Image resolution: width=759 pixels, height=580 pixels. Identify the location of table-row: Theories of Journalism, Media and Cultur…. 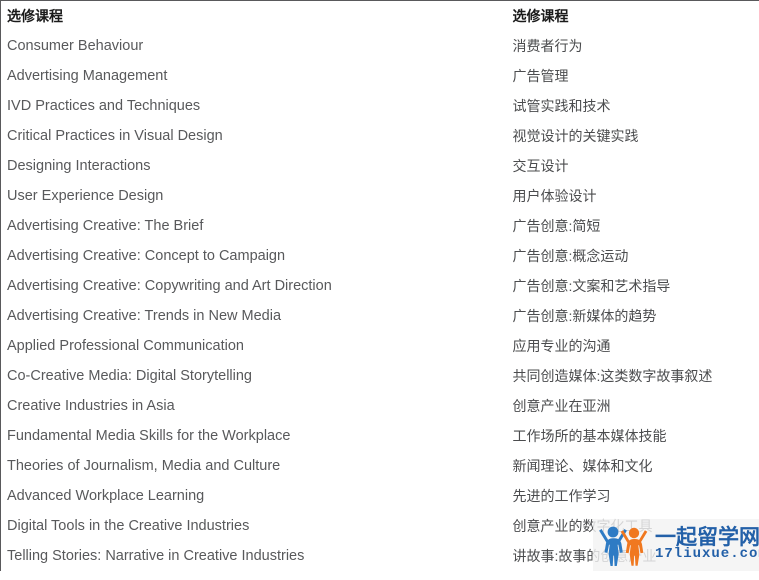
(380, 466).